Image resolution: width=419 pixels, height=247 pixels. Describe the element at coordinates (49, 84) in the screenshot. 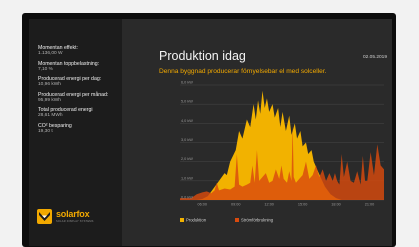

I see `stat-value: 10,96 kWh` at that location.